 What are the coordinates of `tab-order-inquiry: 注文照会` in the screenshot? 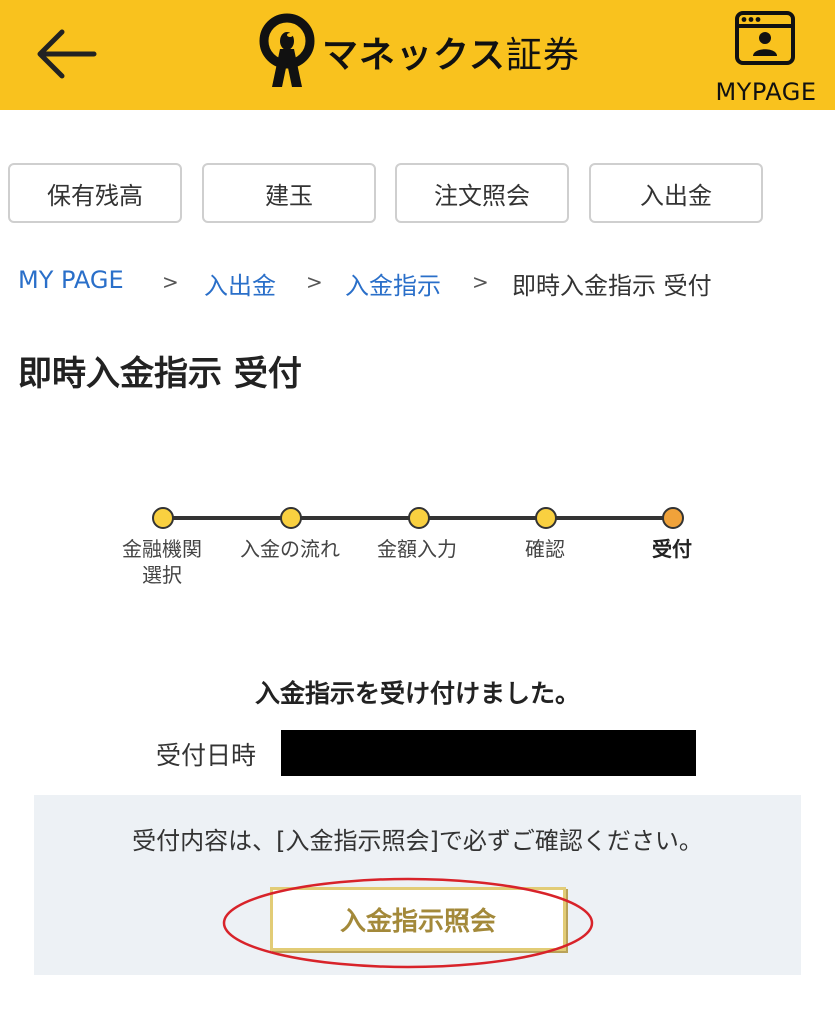 It's located at (482, 193).